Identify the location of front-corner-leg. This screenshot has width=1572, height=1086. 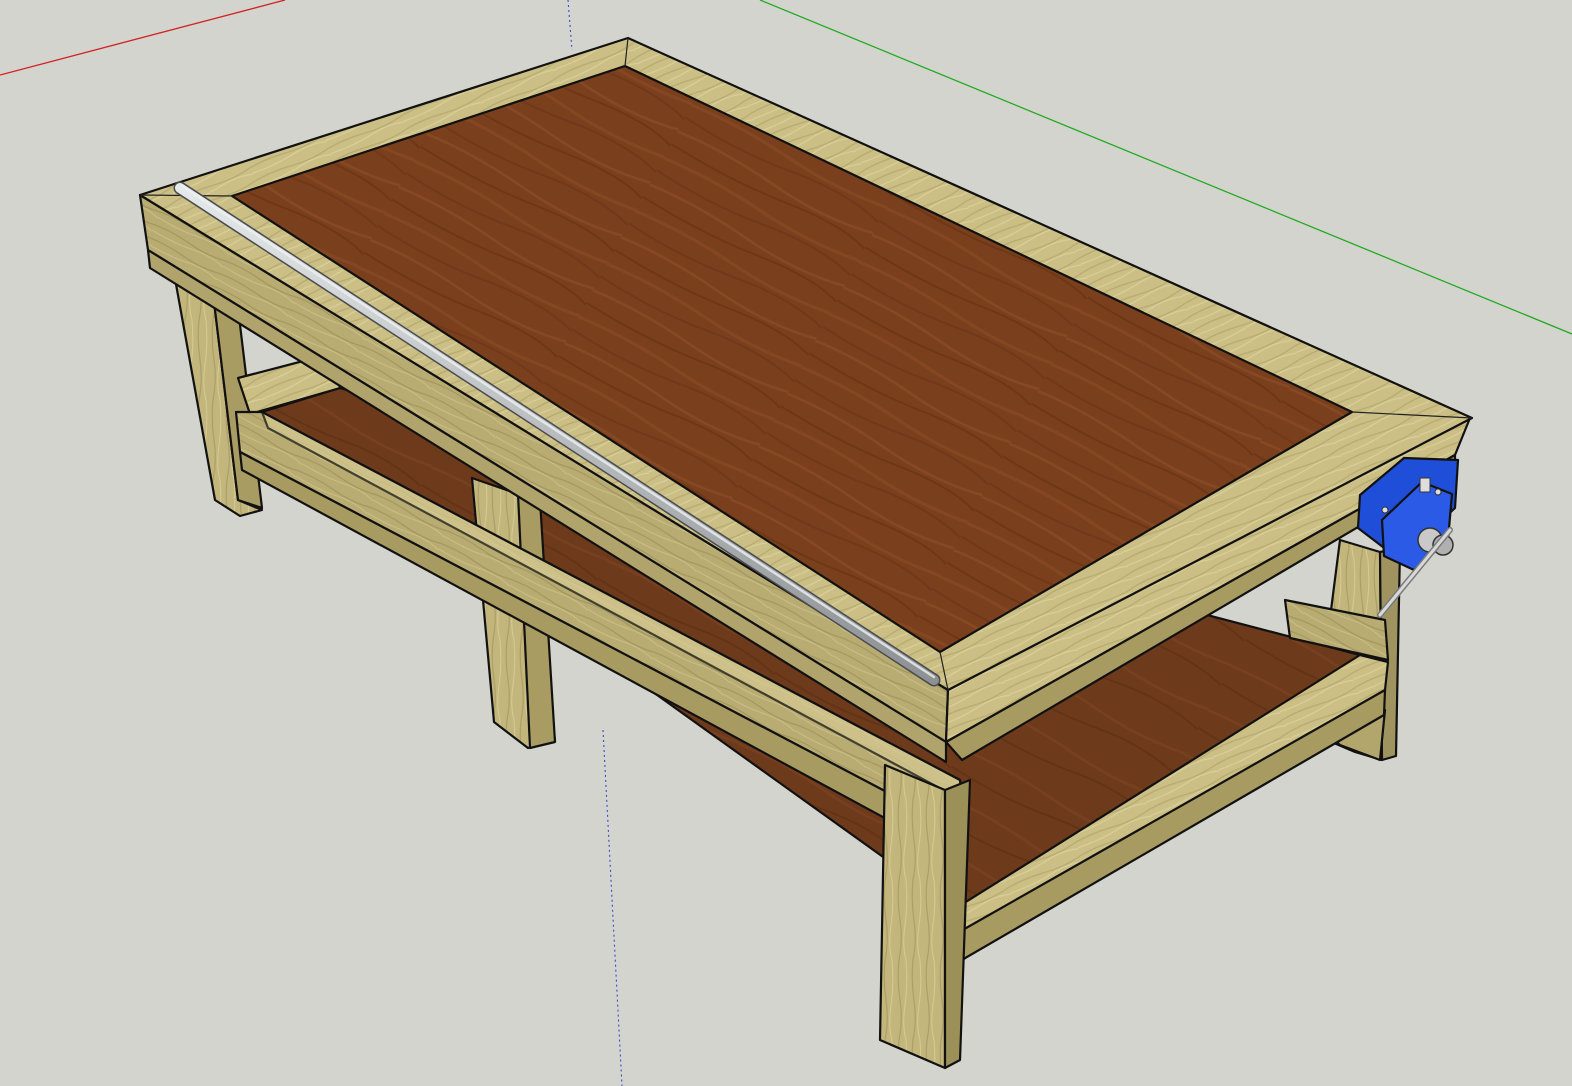
(925, 916).